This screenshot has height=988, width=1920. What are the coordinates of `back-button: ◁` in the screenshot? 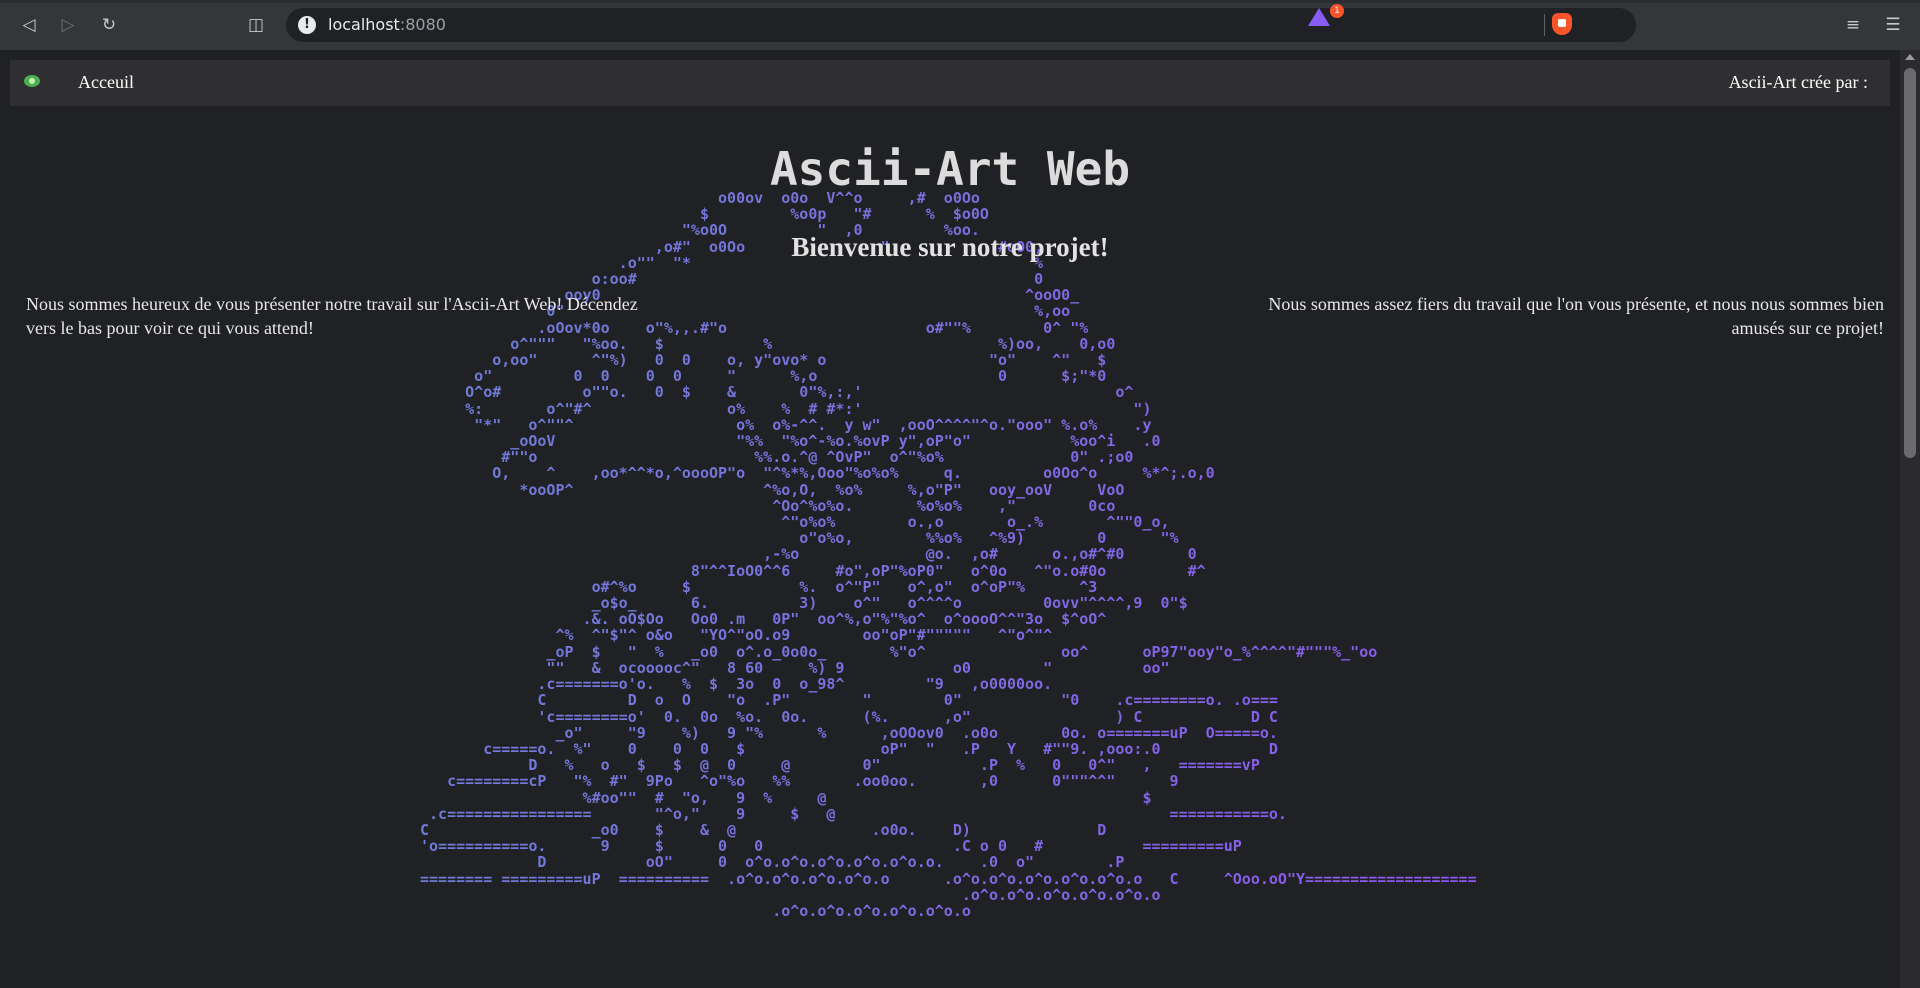 It's located at (29, 25).